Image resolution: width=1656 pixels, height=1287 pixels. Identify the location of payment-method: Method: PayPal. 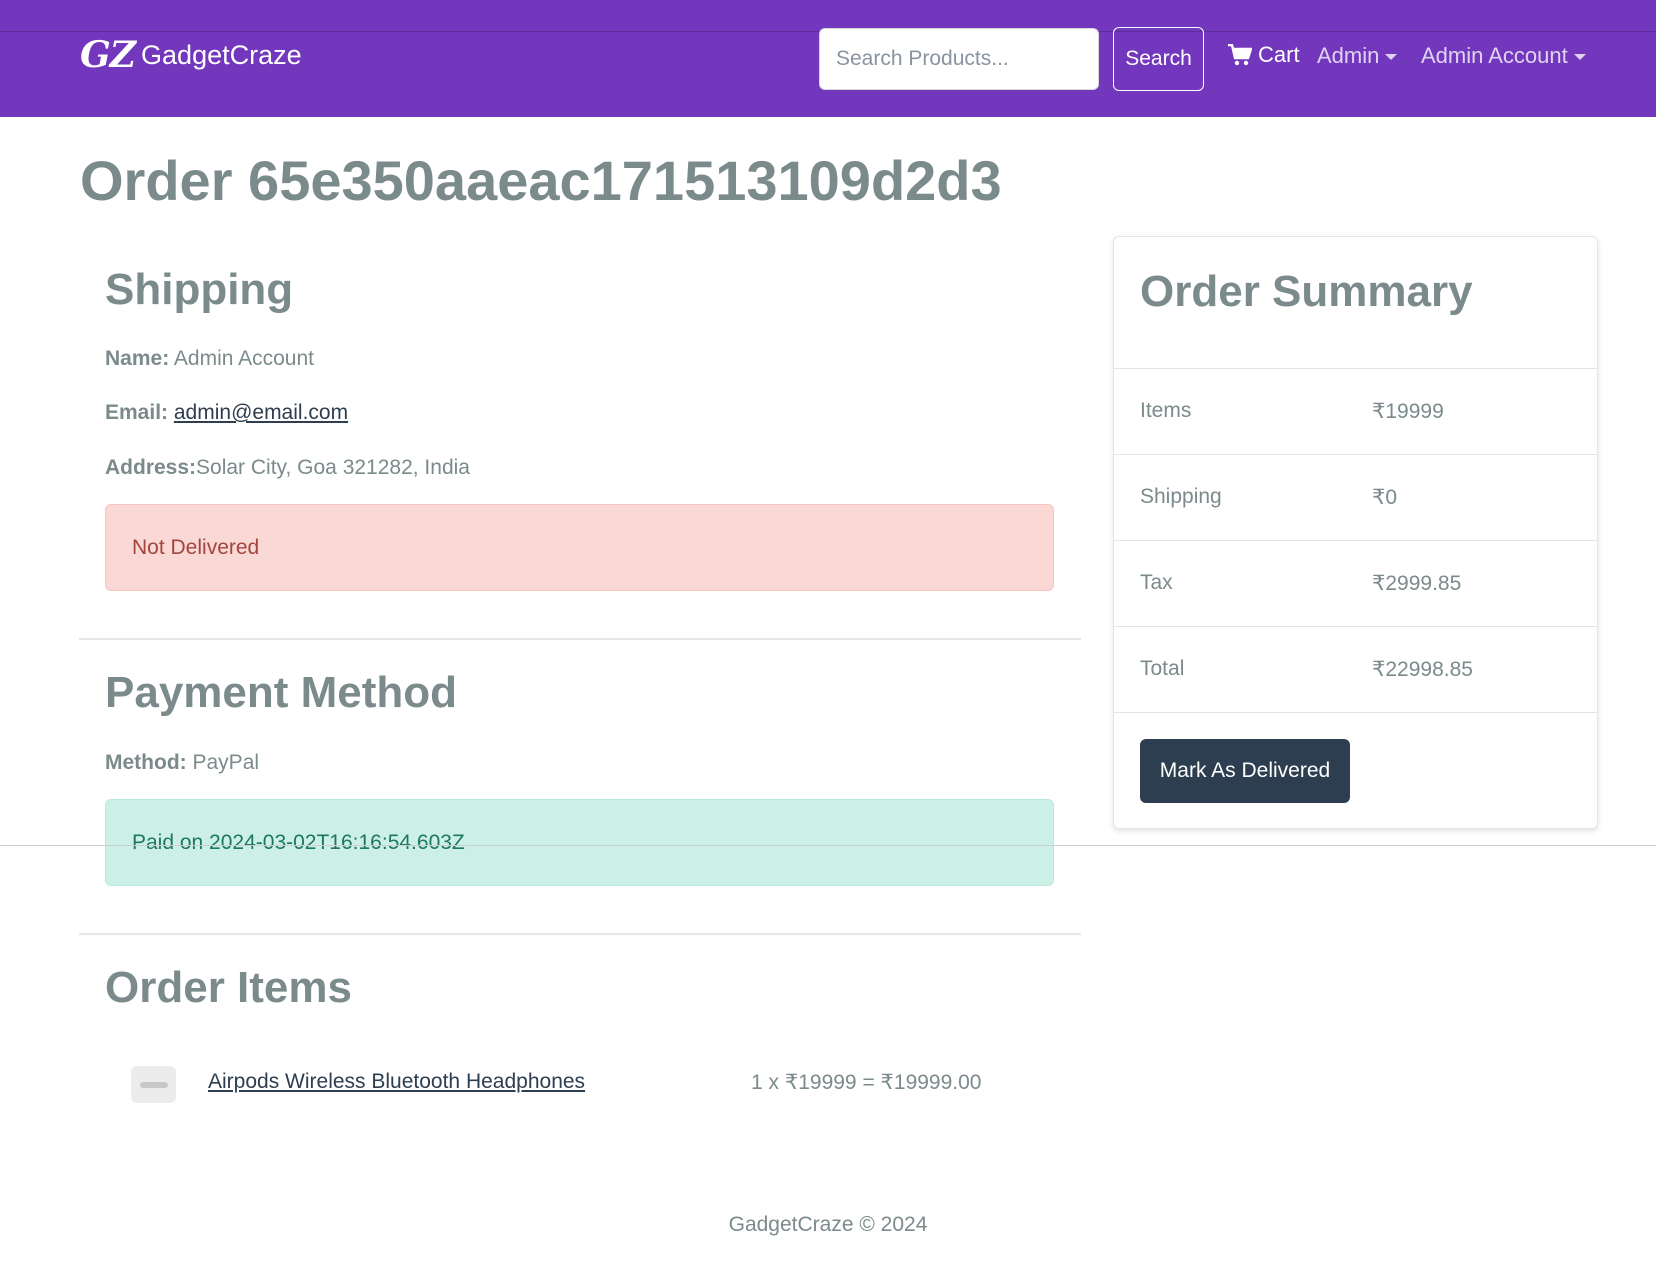
(182, 763).